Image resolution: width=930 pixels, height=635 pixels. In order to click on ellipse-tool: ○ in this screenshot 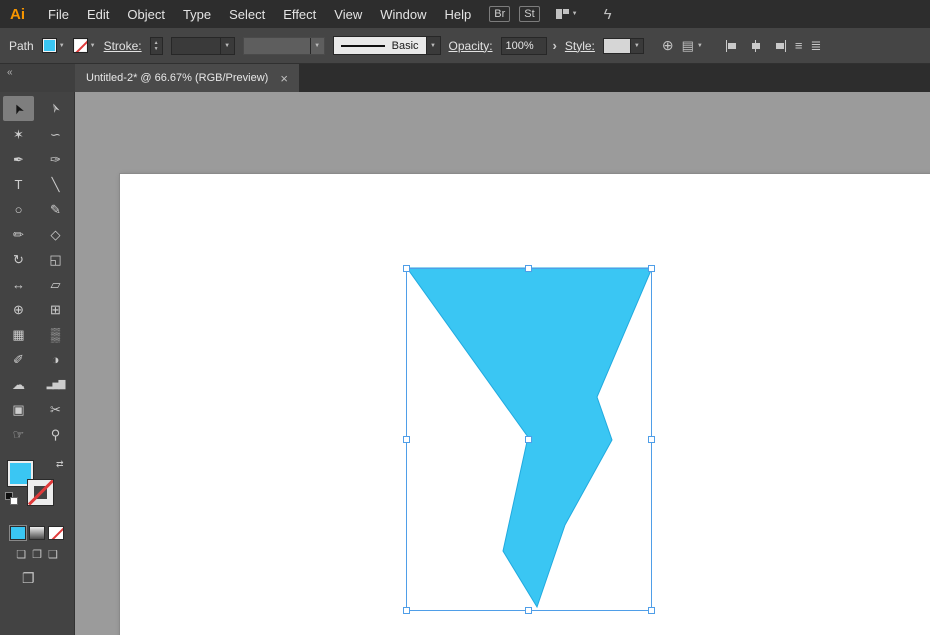, I will do `click(18, 209)`.